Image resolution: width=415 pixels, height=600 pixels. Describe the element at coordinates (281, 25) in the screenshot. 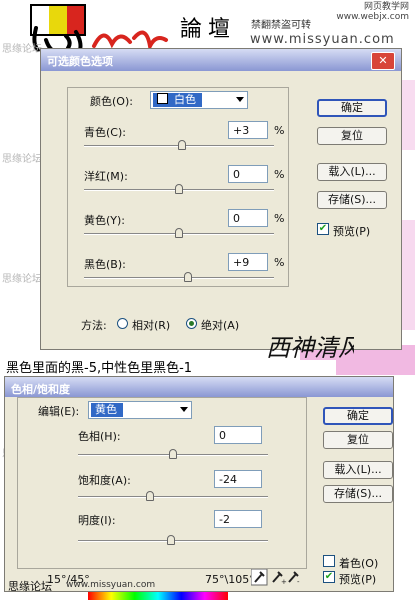

I see `copy-warning: 禁翻禁盗可转` at that location.